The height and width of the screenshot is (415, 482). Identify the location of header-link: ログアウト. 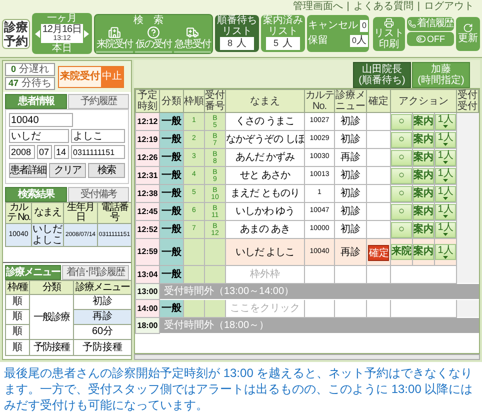
(449, 7).